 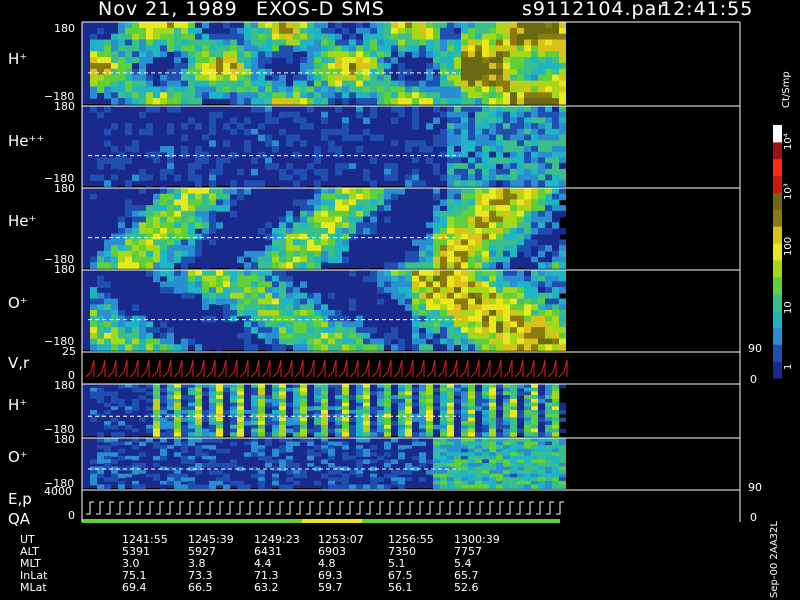 I want to click on footer-row-name: UT, so click(x=27, y=539).